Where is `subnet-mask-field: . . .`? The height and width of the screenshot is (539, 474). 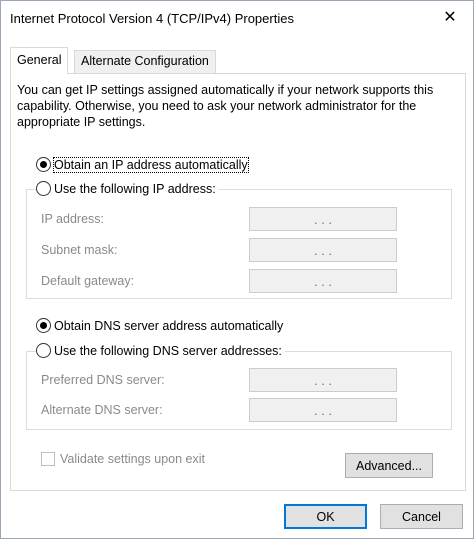
subnet-mask-field: . . . is located at coordinates (323, 250).